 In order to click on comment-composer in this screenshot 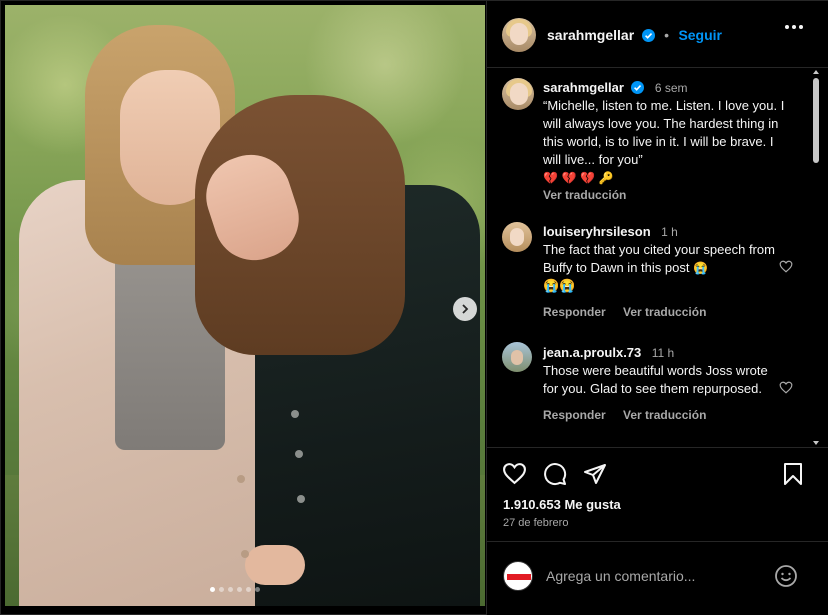, I will do `click(657, 578)`.